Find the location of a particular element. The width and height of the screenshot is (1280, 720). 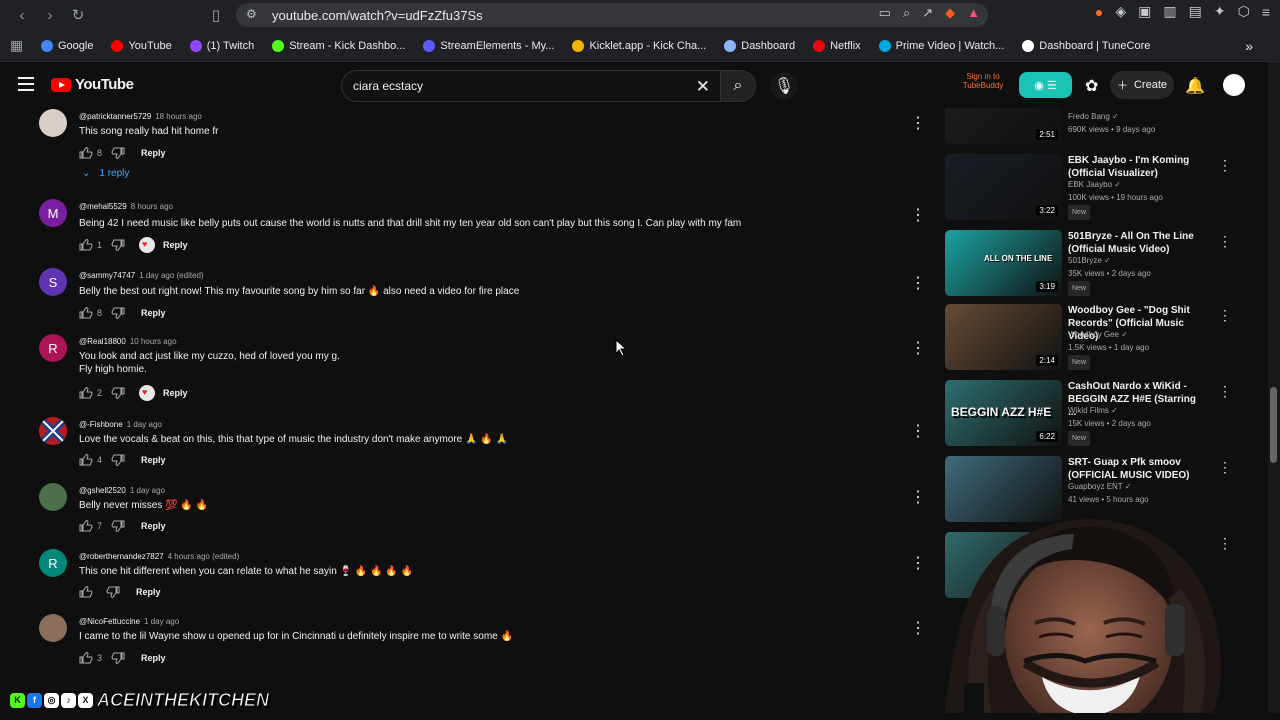

comment-author: @Real18800 is located at coordinates (102, 341).